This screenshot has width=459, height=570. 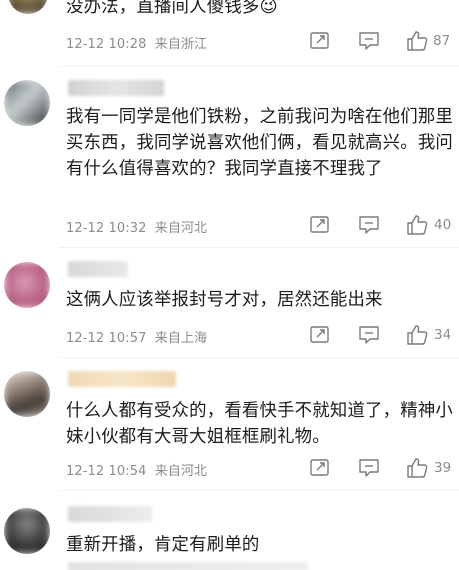 I want to click on comment-date: 12-12 10:32, so click(x=106, y=228).